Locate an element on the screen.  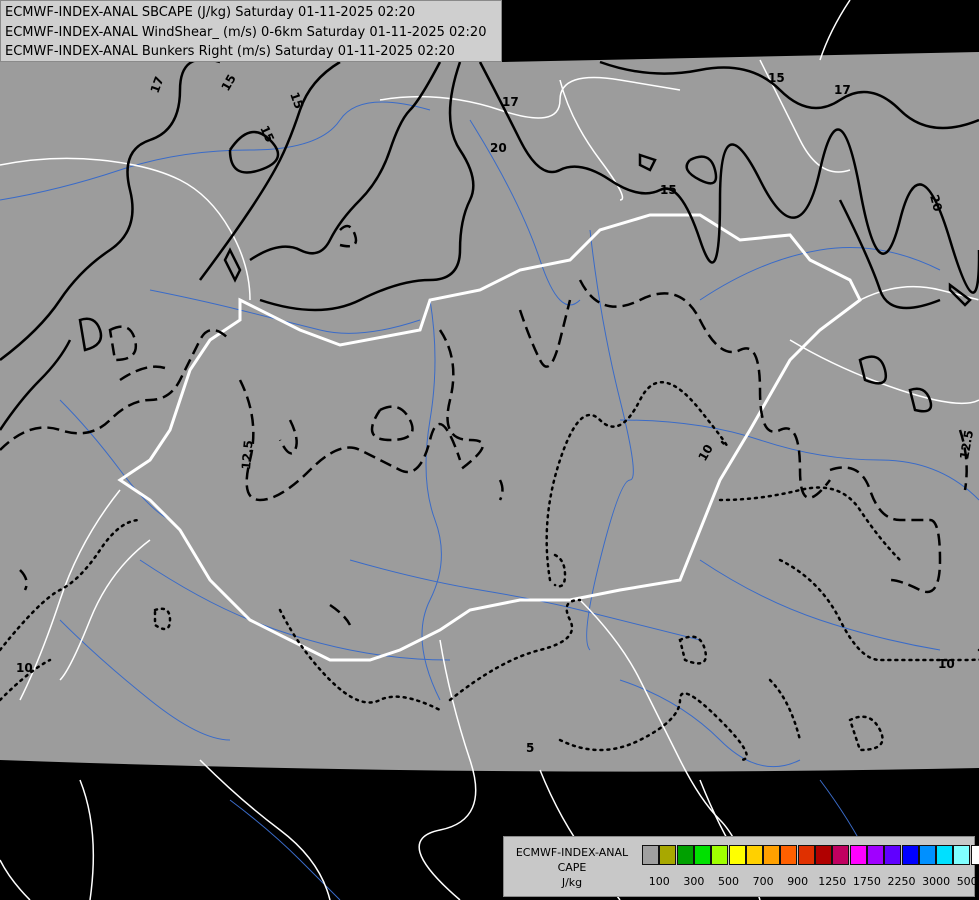
legend-tick-label: 5000 is located at coordinates (967, 881).